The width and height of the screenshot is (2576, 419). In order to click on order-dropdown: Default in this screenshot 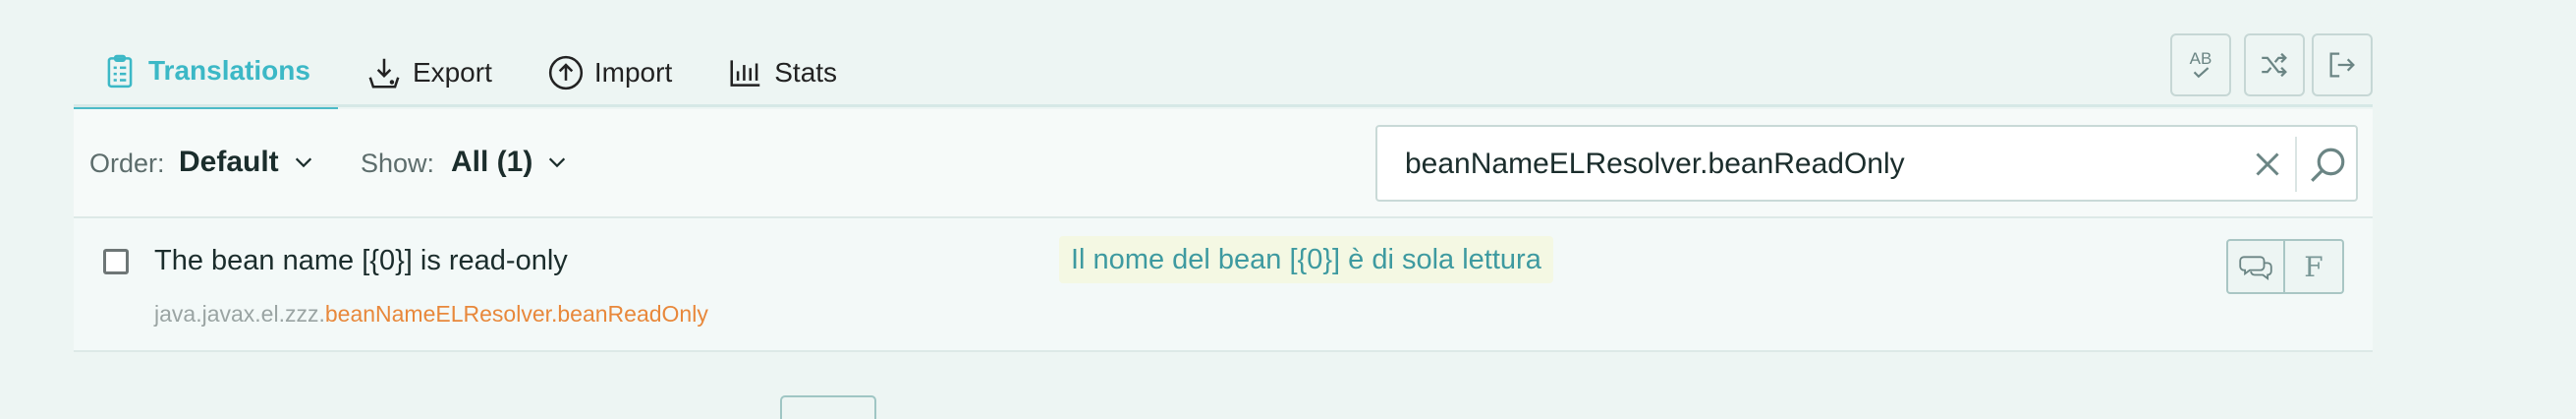, I will do `click(246, 162)`.